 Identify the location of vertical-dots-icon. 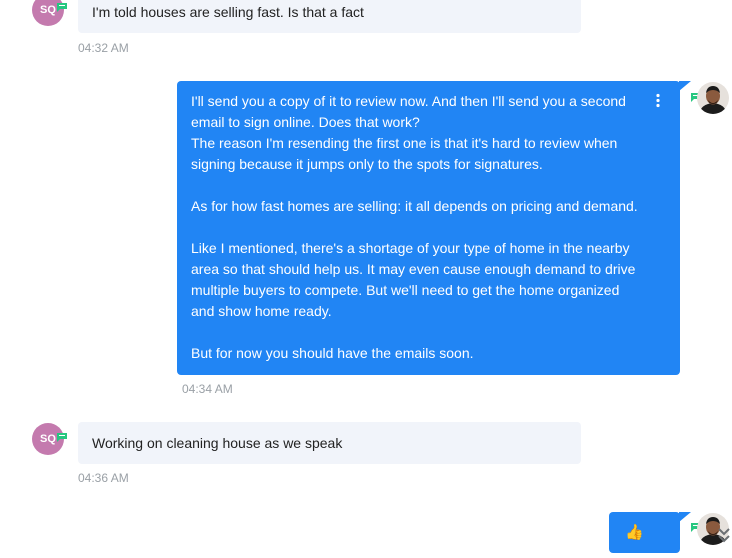
(658, 100).